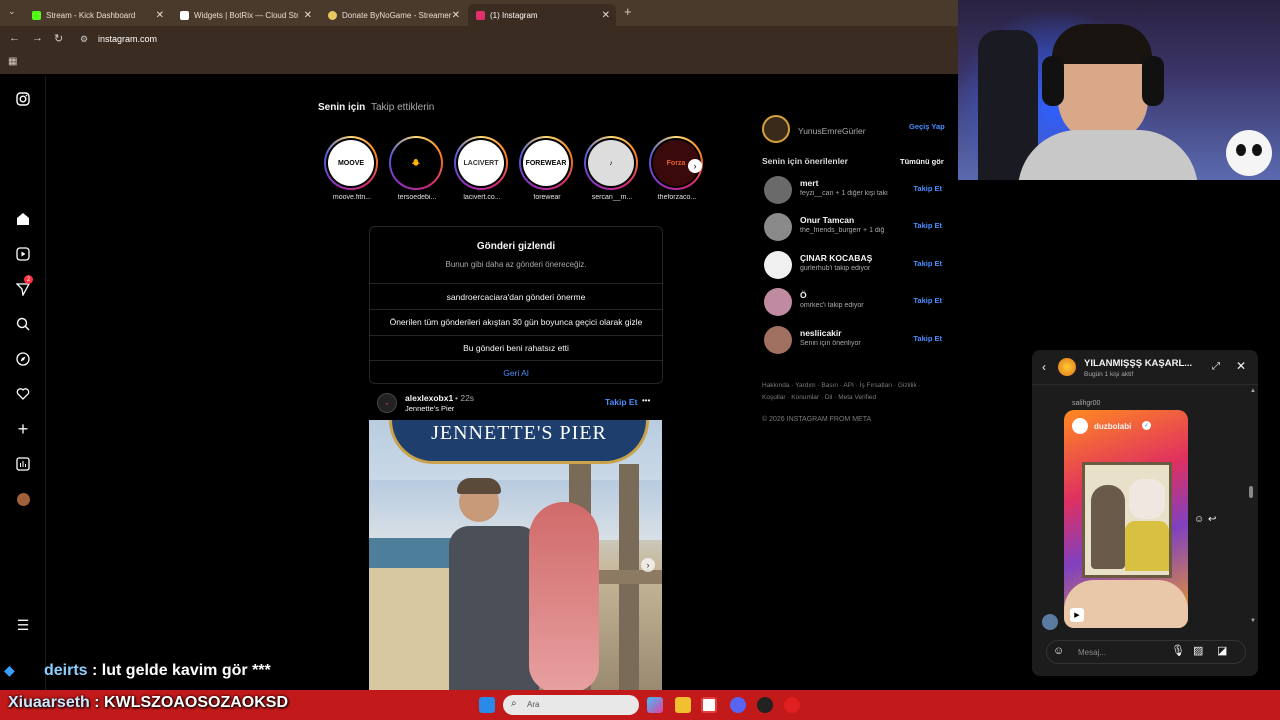 The image size is (1280, 720). What do you see at coordinates (84, 39) in the screenshot?
I see `site-info-icon: ⚙` at bounding box center [84, 39].